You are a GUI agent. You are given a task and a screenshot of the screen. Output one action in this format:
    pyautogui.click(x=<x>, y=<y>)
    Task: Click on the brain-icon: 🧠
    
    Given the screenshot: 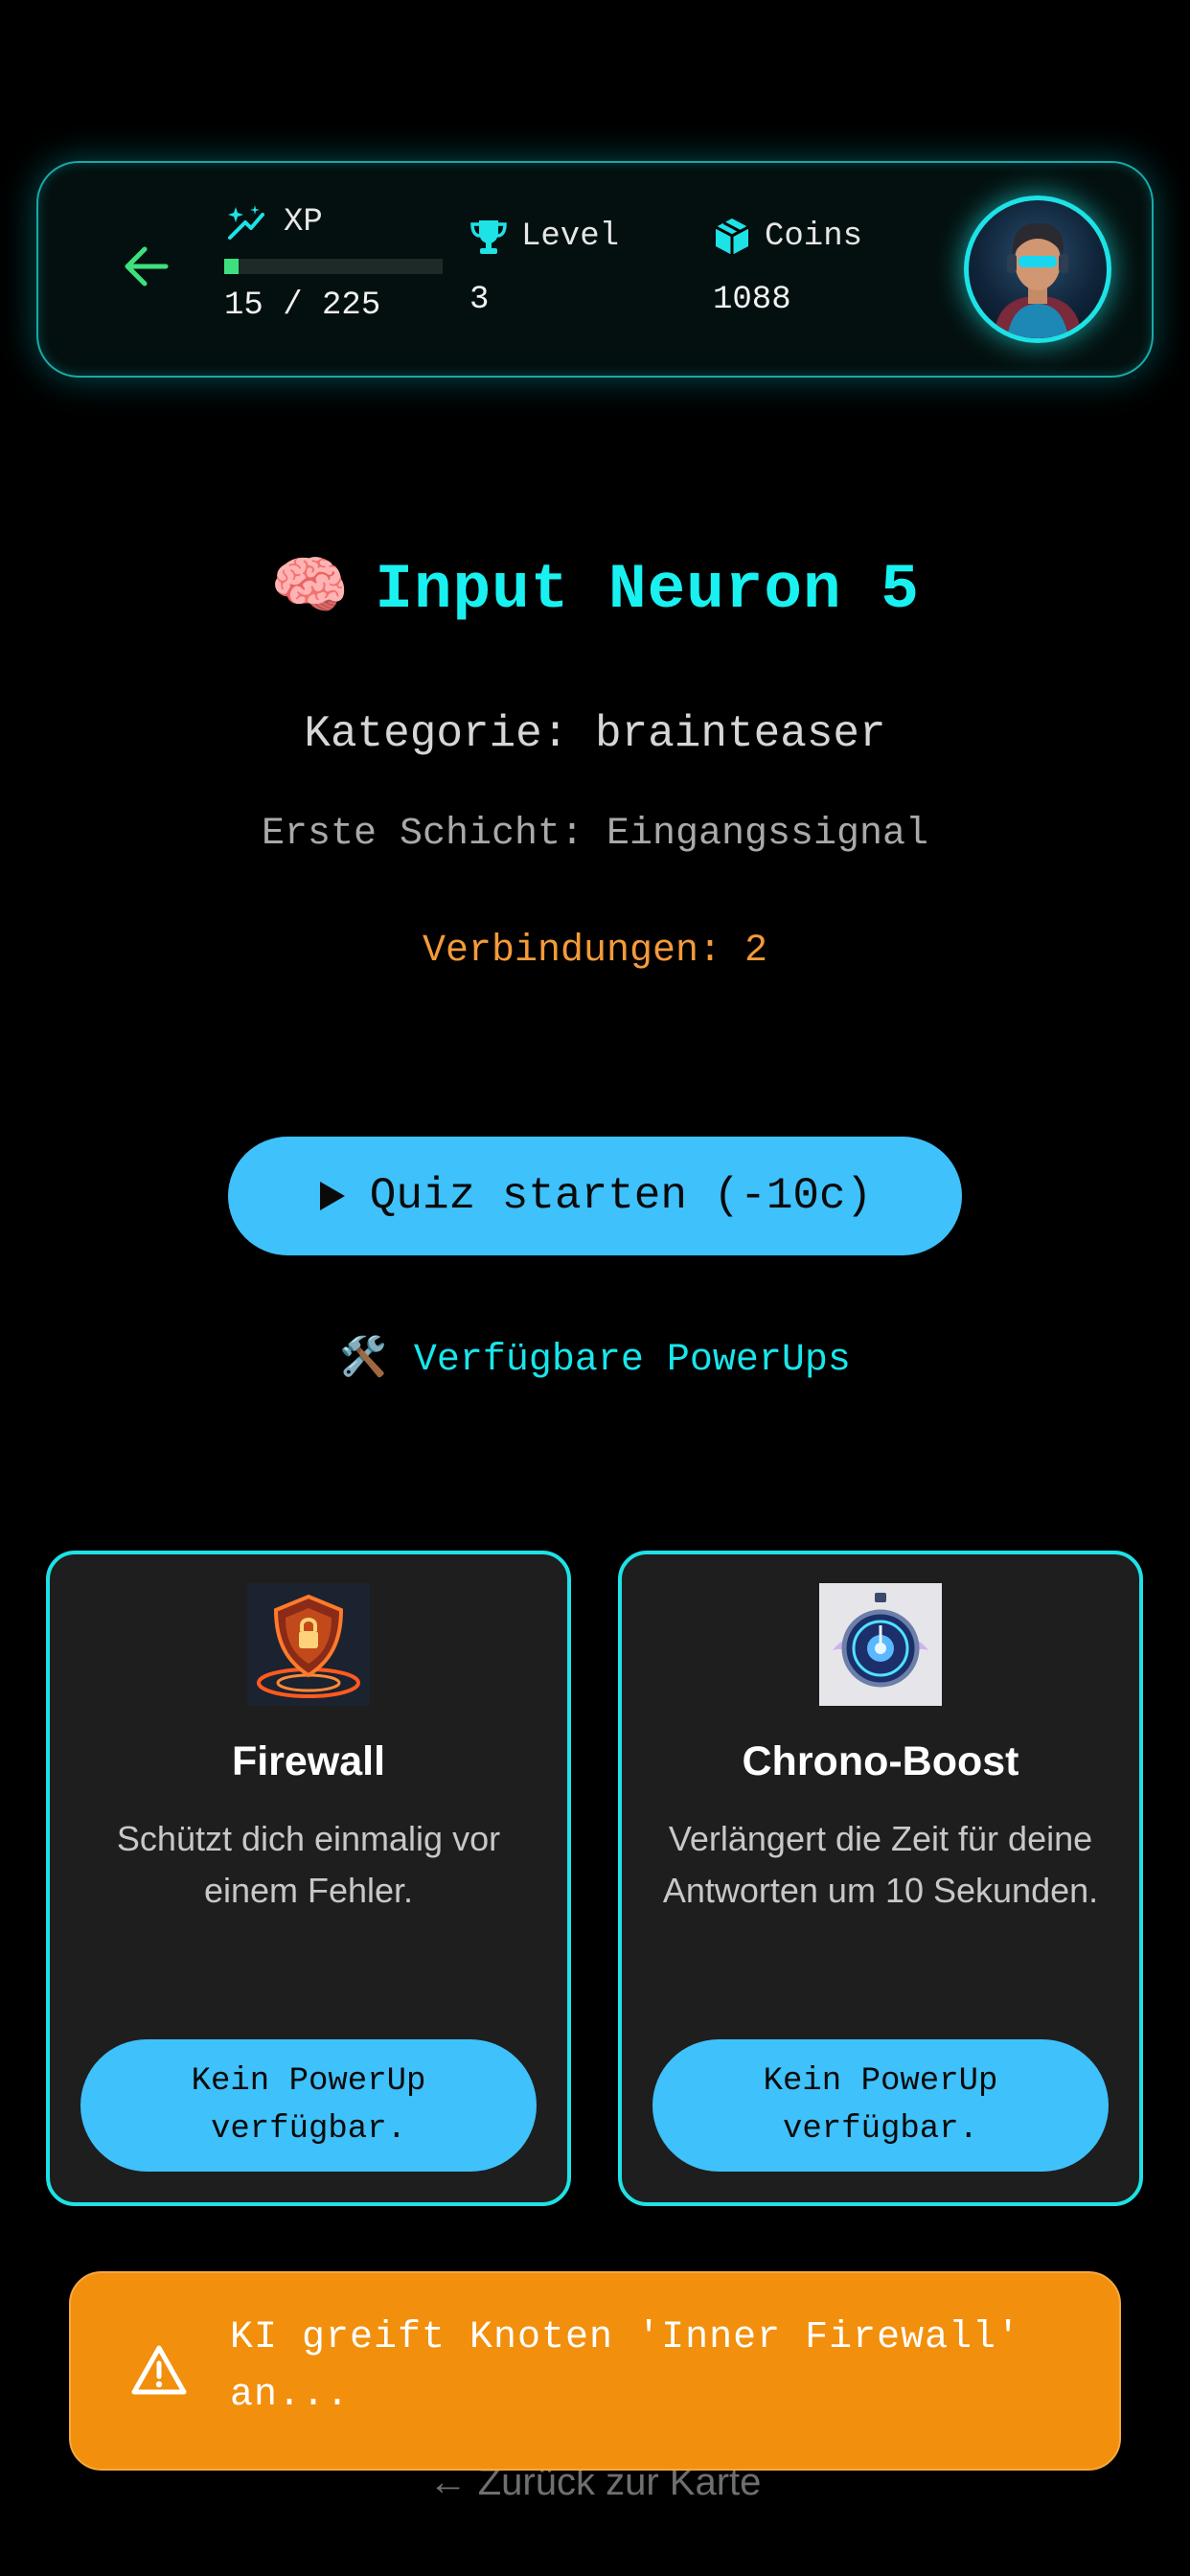 What is the action you would take?
    pyautogui.click(x=311, y=585)
    